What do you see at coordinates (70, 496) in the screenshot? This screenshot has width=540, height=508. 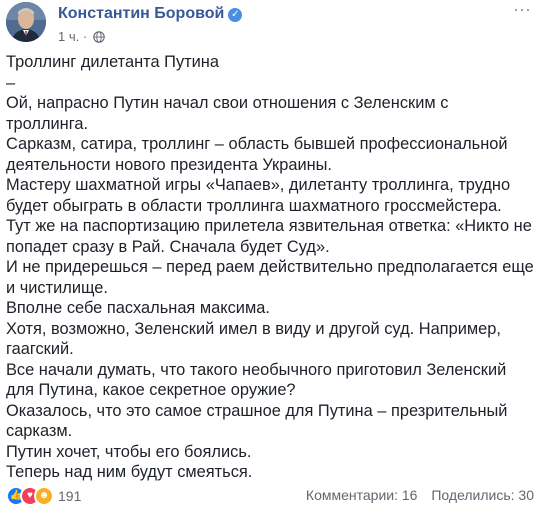 I see `reaction-count: 191` at bounding box center [70, 496].